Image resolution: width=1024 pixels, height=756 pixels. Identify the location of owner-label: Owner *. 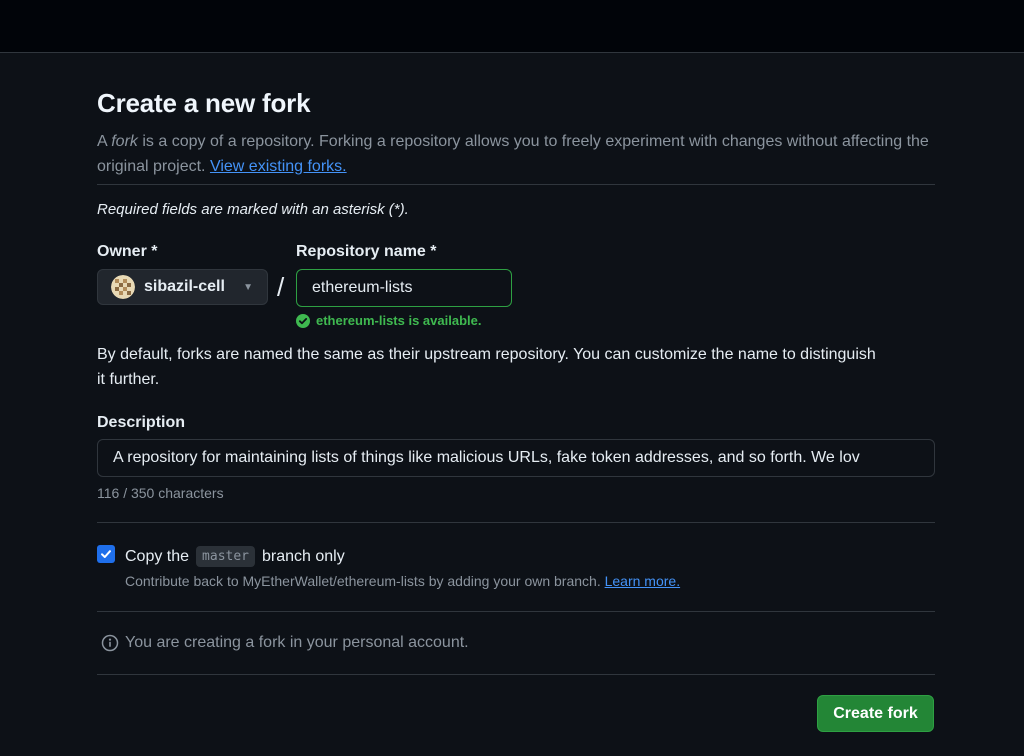
(127, 251).